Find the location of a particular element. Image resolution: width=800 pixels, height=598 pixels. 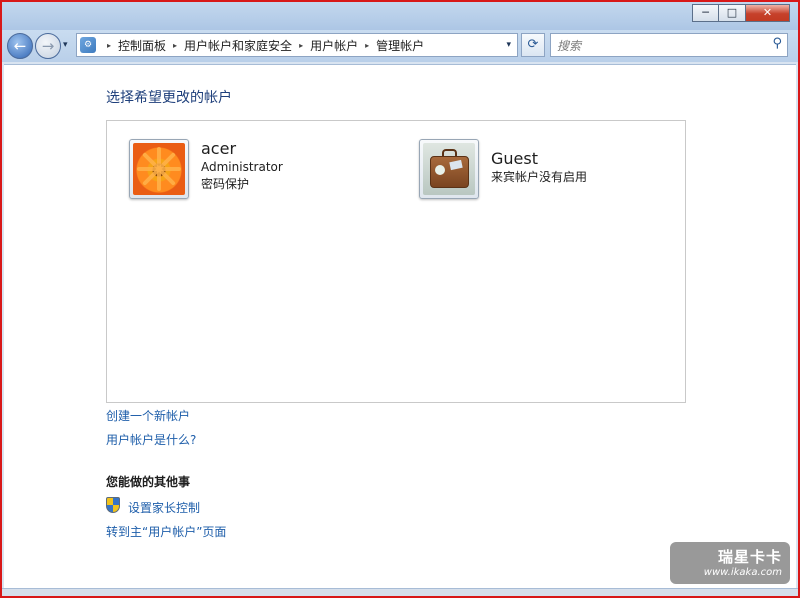

account-picture-suitcase is located at coordinates (449, 169).